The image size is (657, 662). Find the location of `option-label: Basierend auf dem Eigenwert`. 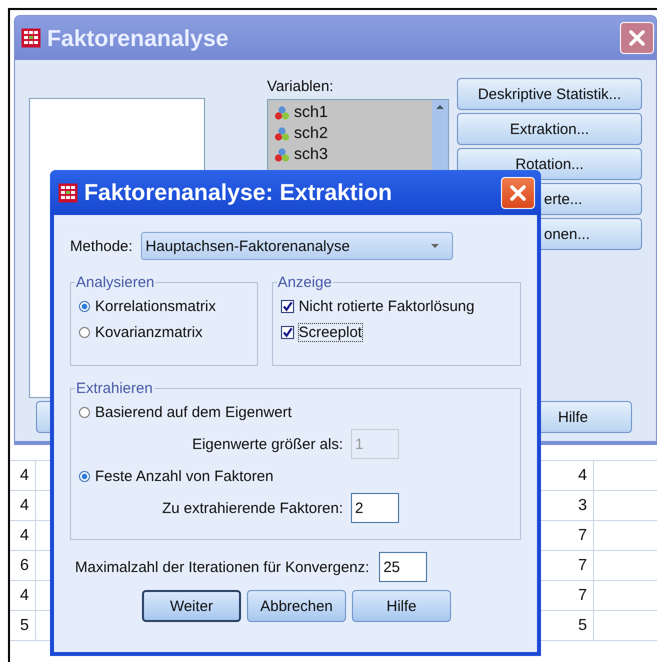

option-label: Basierend auf dem Eigenwert is located at coordinates (193, 412).